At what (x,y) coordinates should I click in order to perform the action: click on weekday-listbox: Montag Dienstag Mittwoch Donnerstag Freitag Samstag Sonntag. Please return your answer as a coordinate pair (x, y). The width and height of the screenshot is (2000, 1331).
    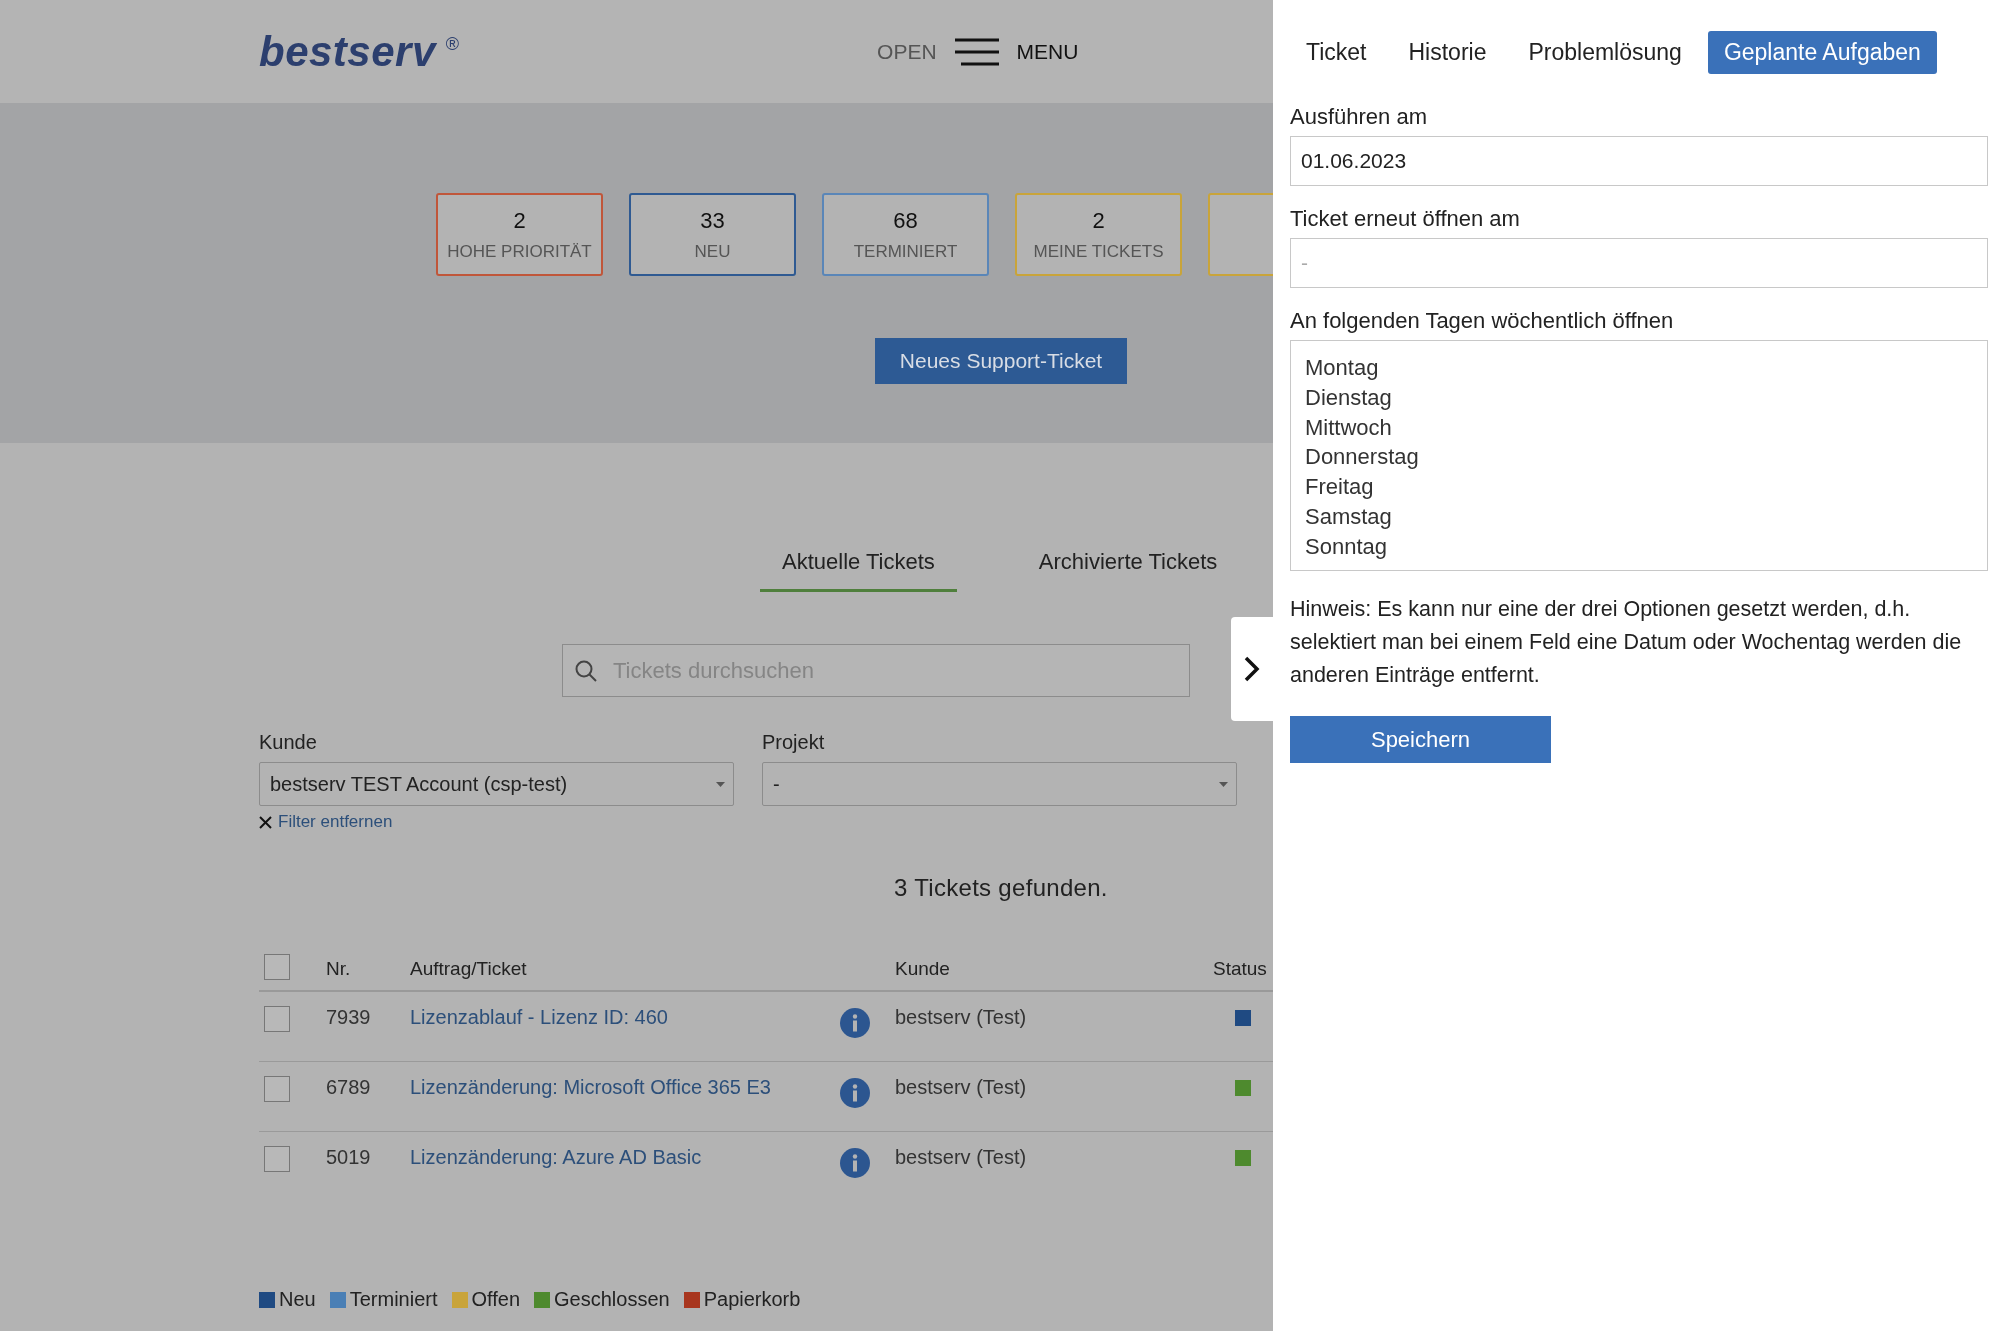
    Looking at the image, I should click on (1639, 455).